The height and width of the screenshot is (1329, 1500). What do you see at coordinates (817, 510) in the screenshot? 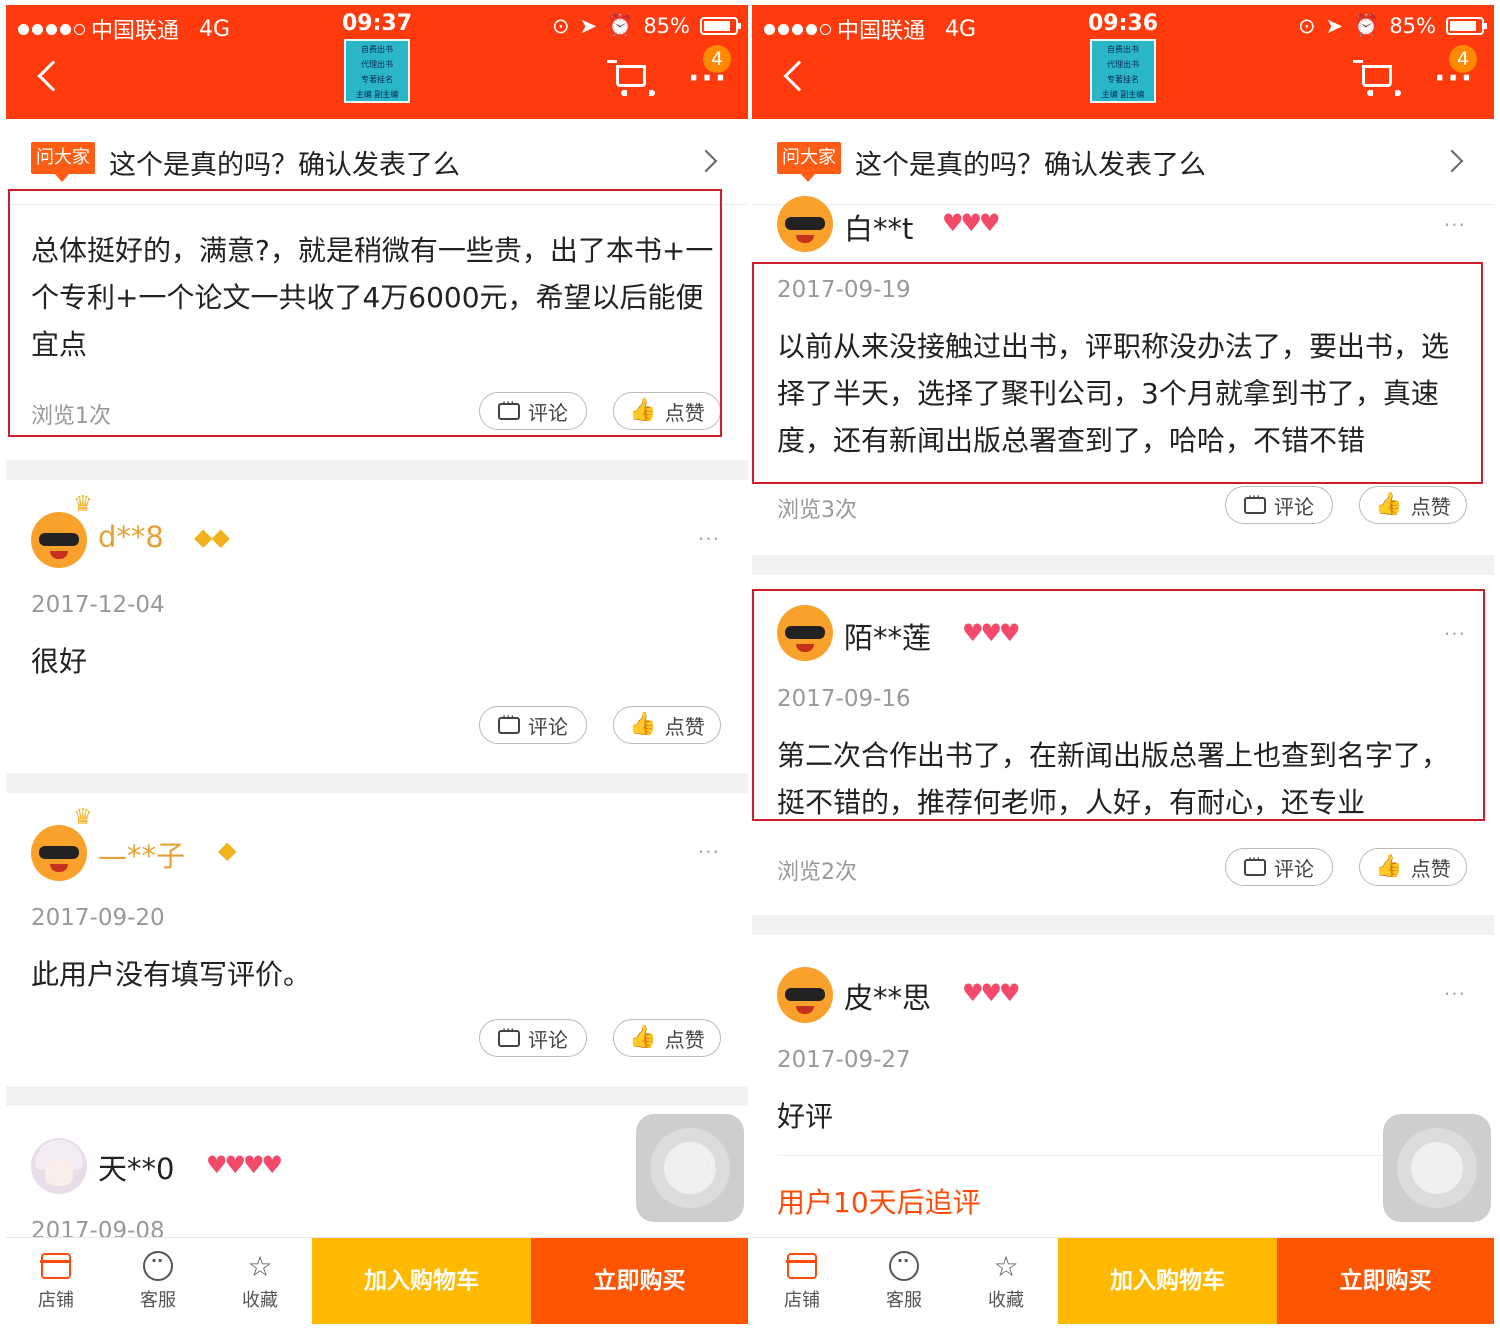
I see `view-count: 浏览3次` at bounding box center [817, 510].